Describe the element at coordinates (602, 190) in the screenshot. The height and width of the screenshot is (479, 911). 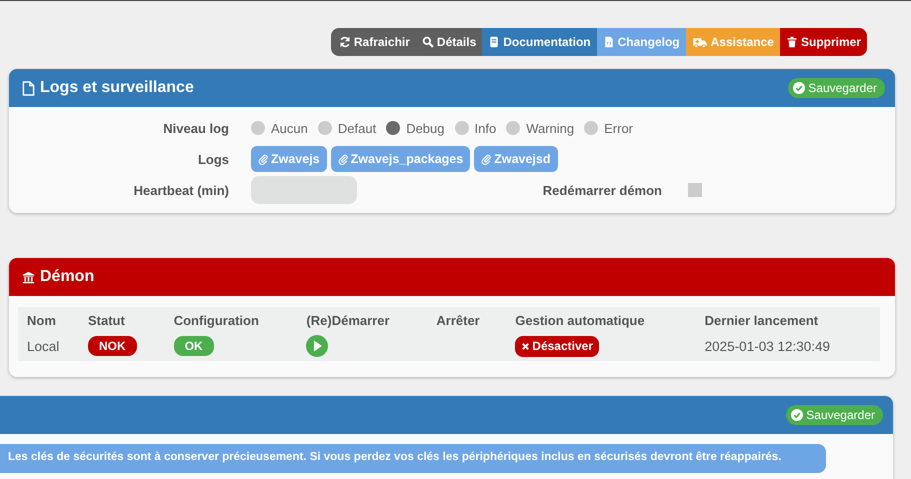
I see `field-label: Redémarrer démon` at that location.